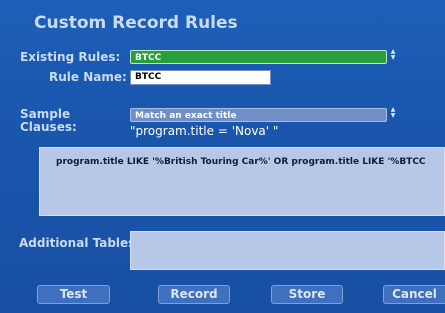  What do you see at coordinates (194, 294) in the screenshot?
I see `record-button: Record` at bounding box center [194, 294].